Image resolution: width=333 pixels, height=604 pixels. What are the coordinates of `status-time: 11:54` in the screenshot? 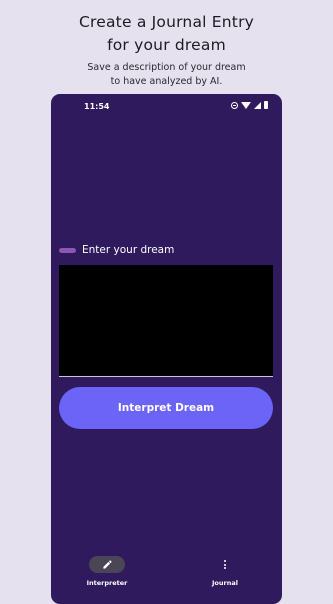 It's located at (97, 106).